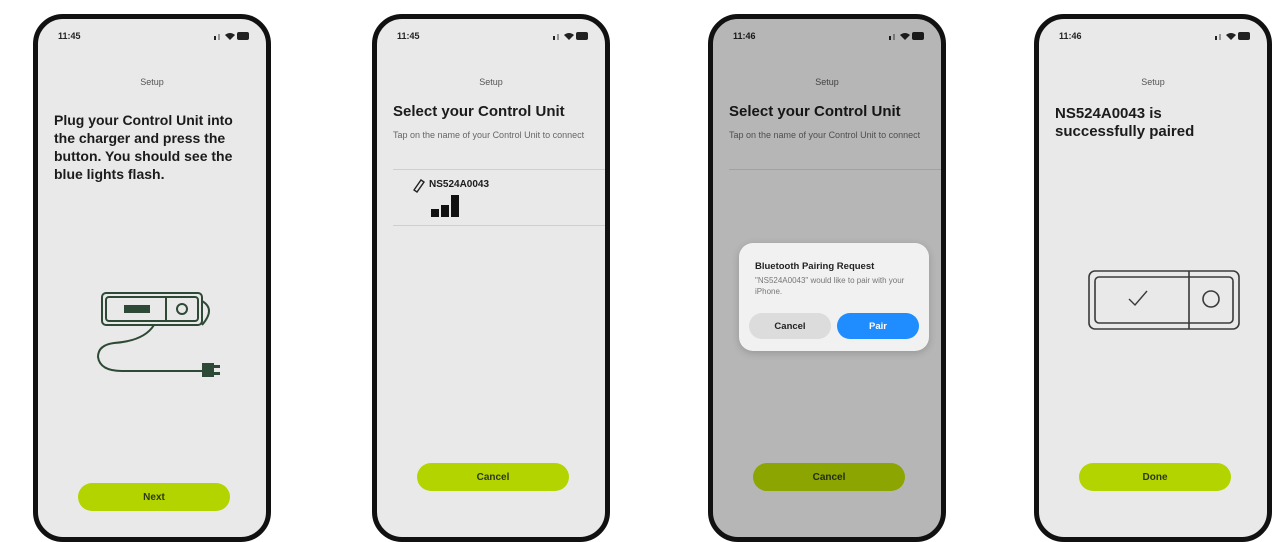 The height and width of the screenshot is (542, 1274). Describe the element at coordinates (878, 326) in the screenshot. I see `alert-pair-button: Pair` at that location.